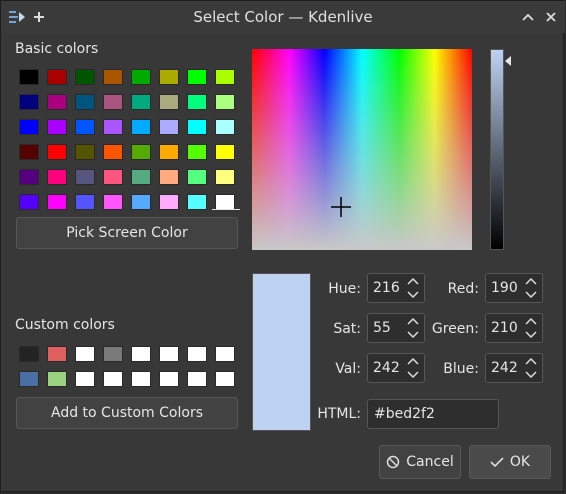 The image size is (566, 494). What do you see at coordinates (514, 288) in the screenshot?
I see `red-spinbox: 190` at bounding box center [514, 288].